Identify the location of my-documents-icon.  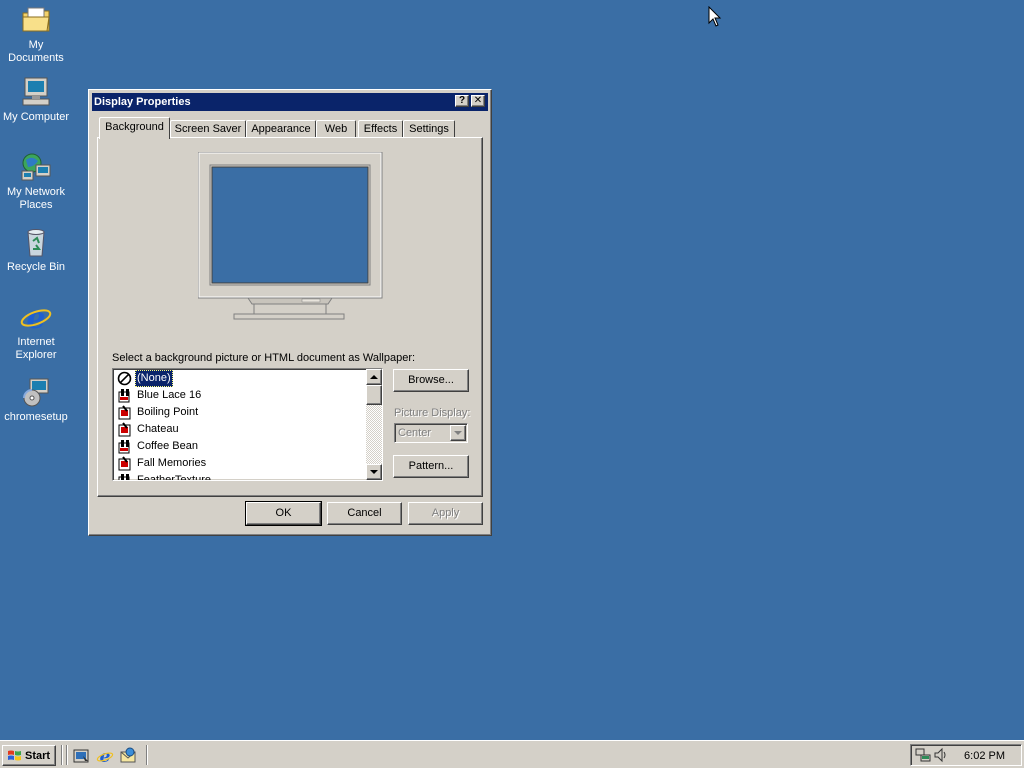
(36, 19).